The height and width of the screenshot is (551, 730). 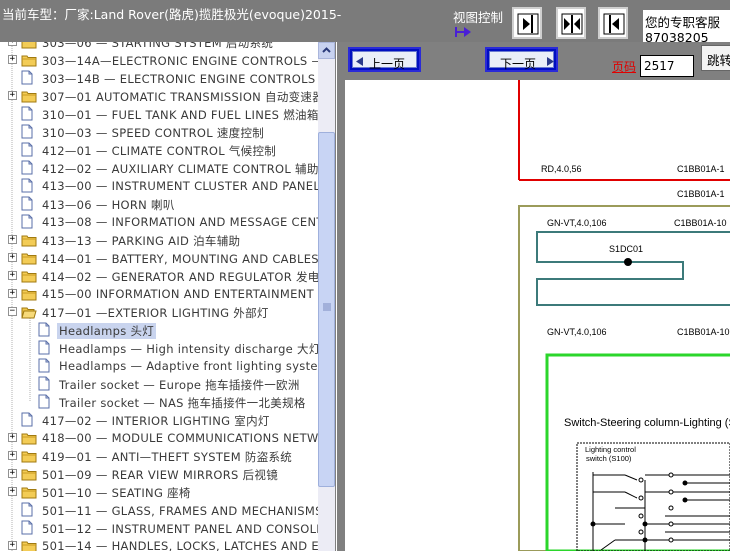 What do you see at coordinates (700, 223) in the screenshot?
I see `connector-label-3: C1BB01A-10` at bounding box center [700, 223].